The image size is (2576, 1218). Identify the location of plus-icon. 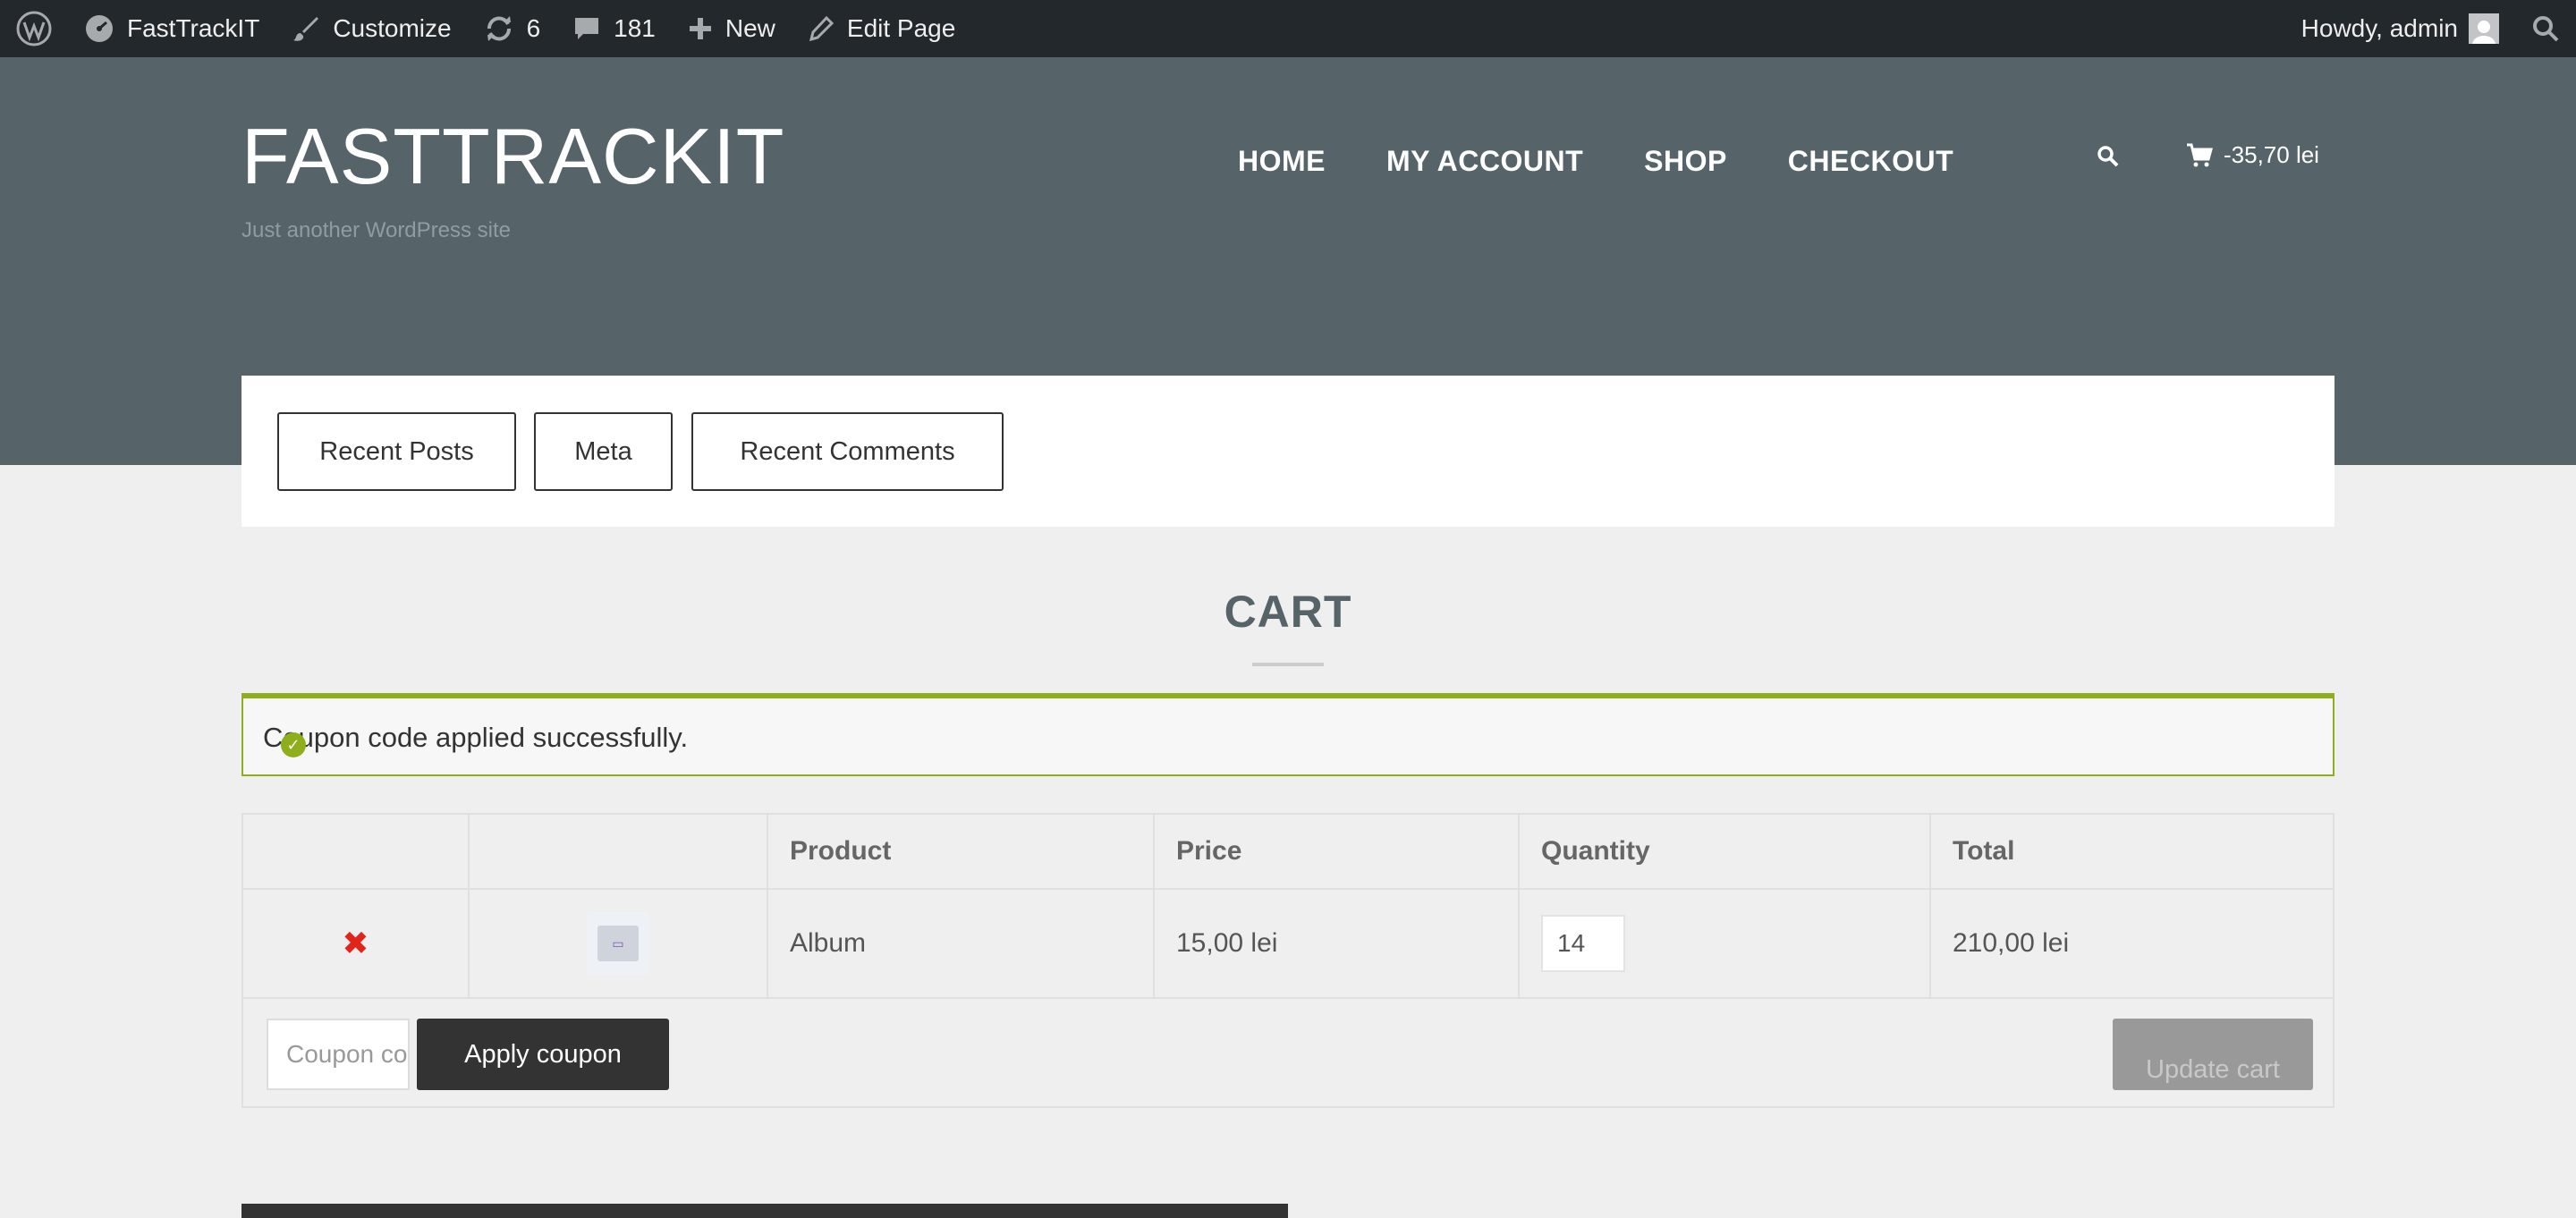
(700, 28).